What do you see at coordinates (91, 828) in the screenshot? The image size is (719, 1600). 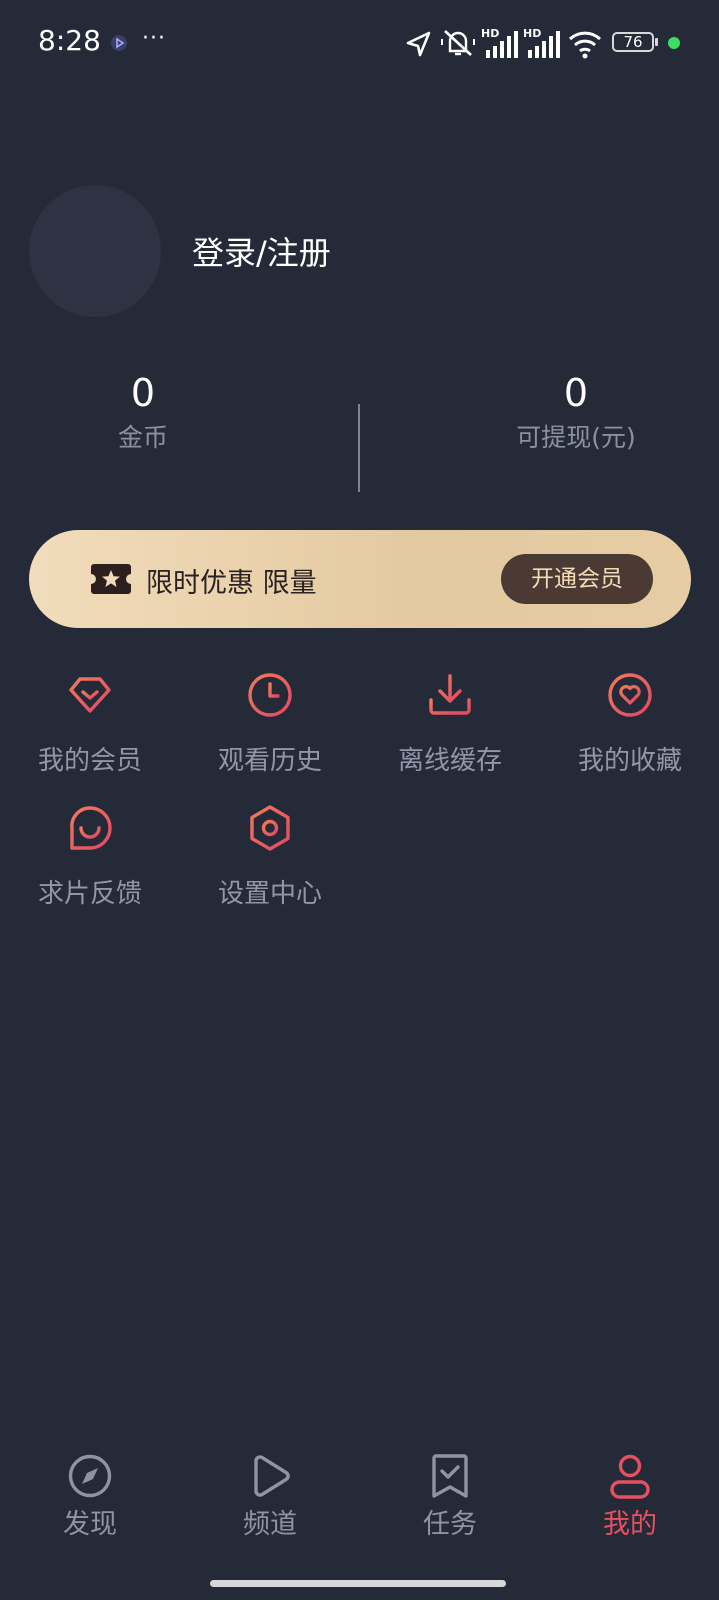 I see `chat-icon` at bounding box center [91, 828].